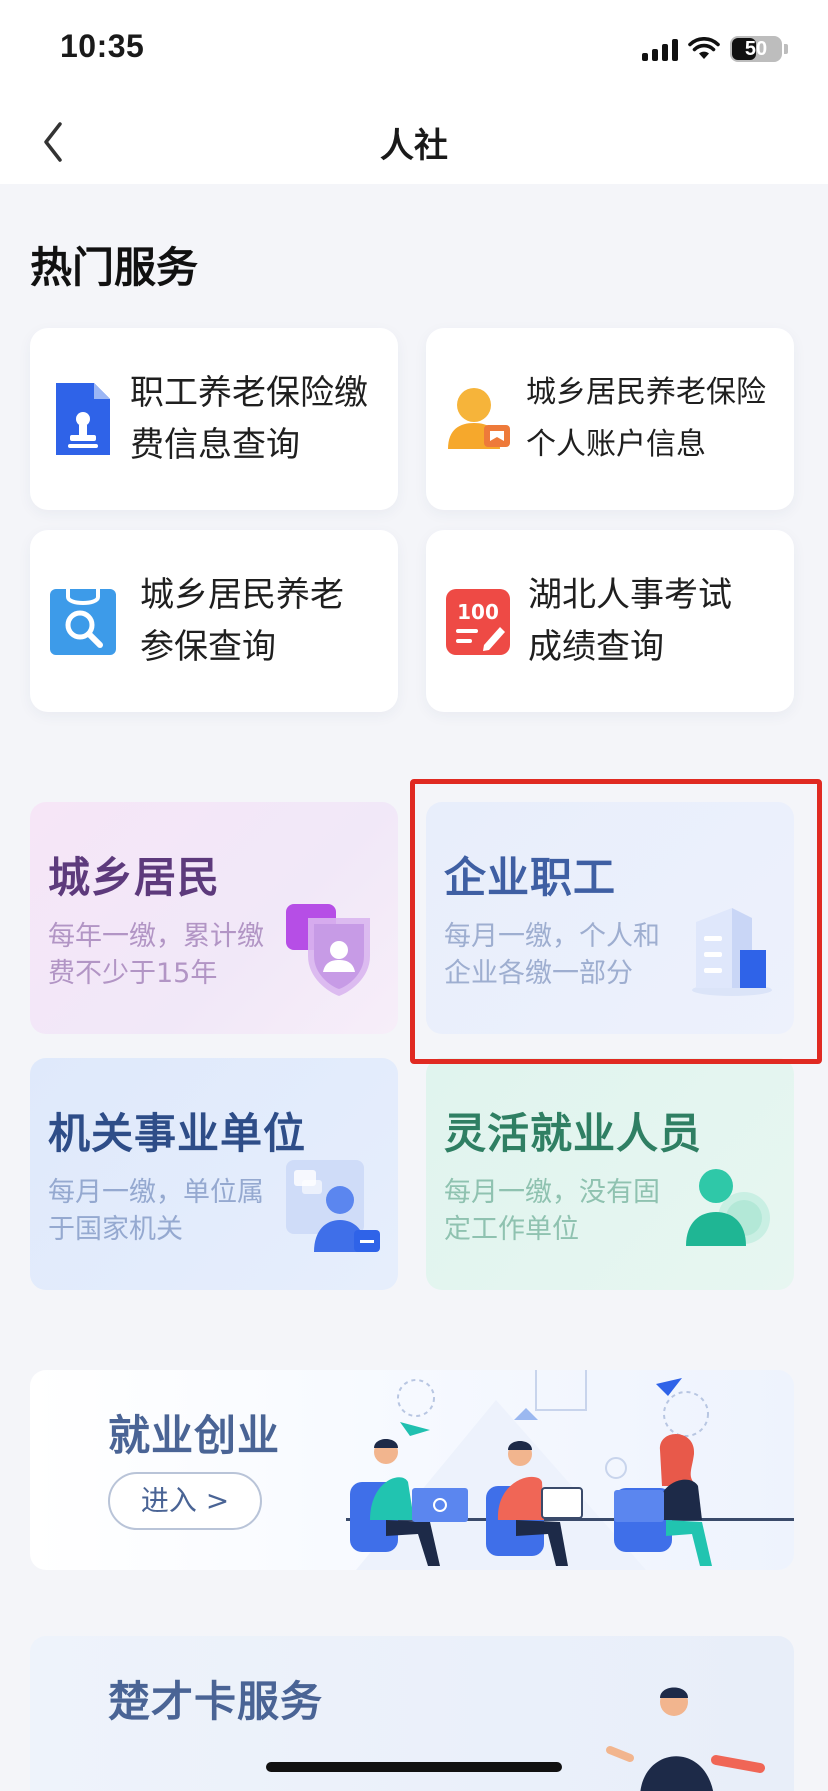  I want to click on status-icons: 50, so click(715, 49).